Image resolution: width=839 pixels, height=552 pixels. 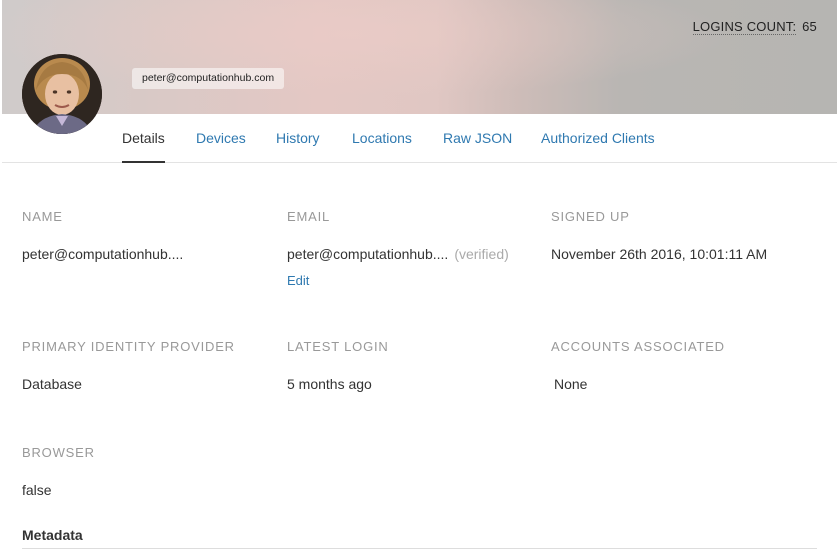 What do you see at coordinates (58, 452) in the screenshot?
I see `browser-label: BROWSER` at bounding box center [58, 452].